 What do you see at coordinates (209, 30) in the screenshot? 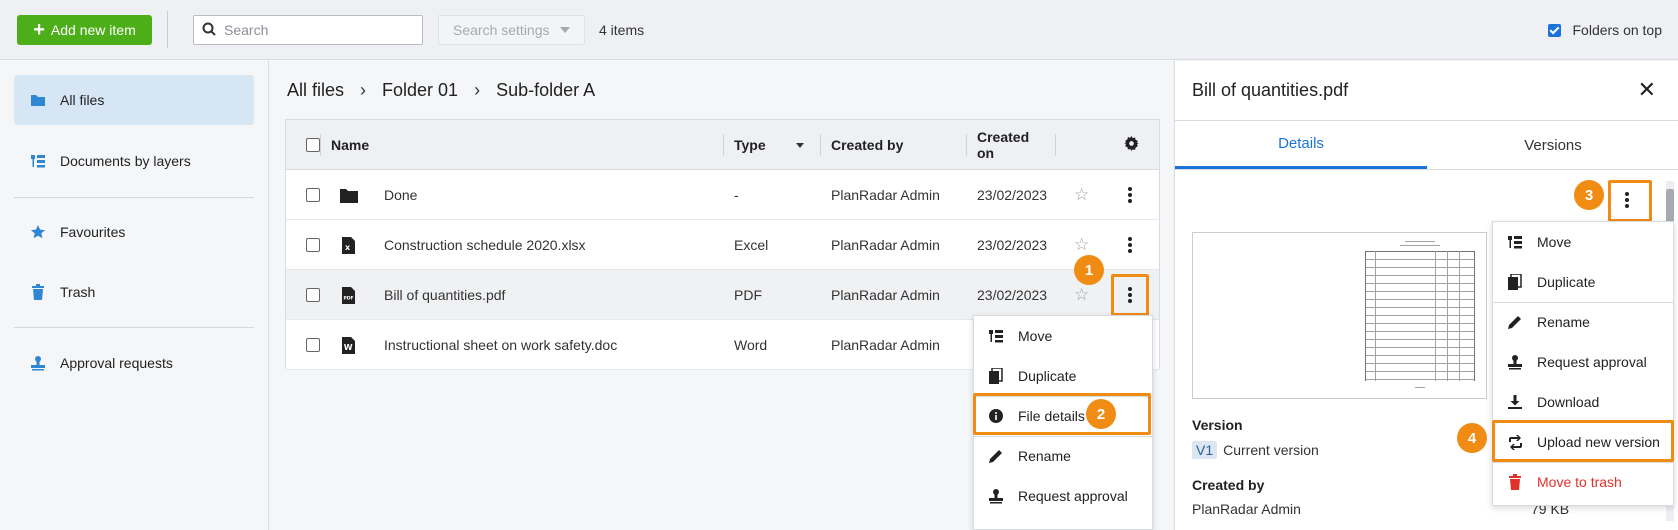
I see `search-icon` at bounding box center [209, 30].